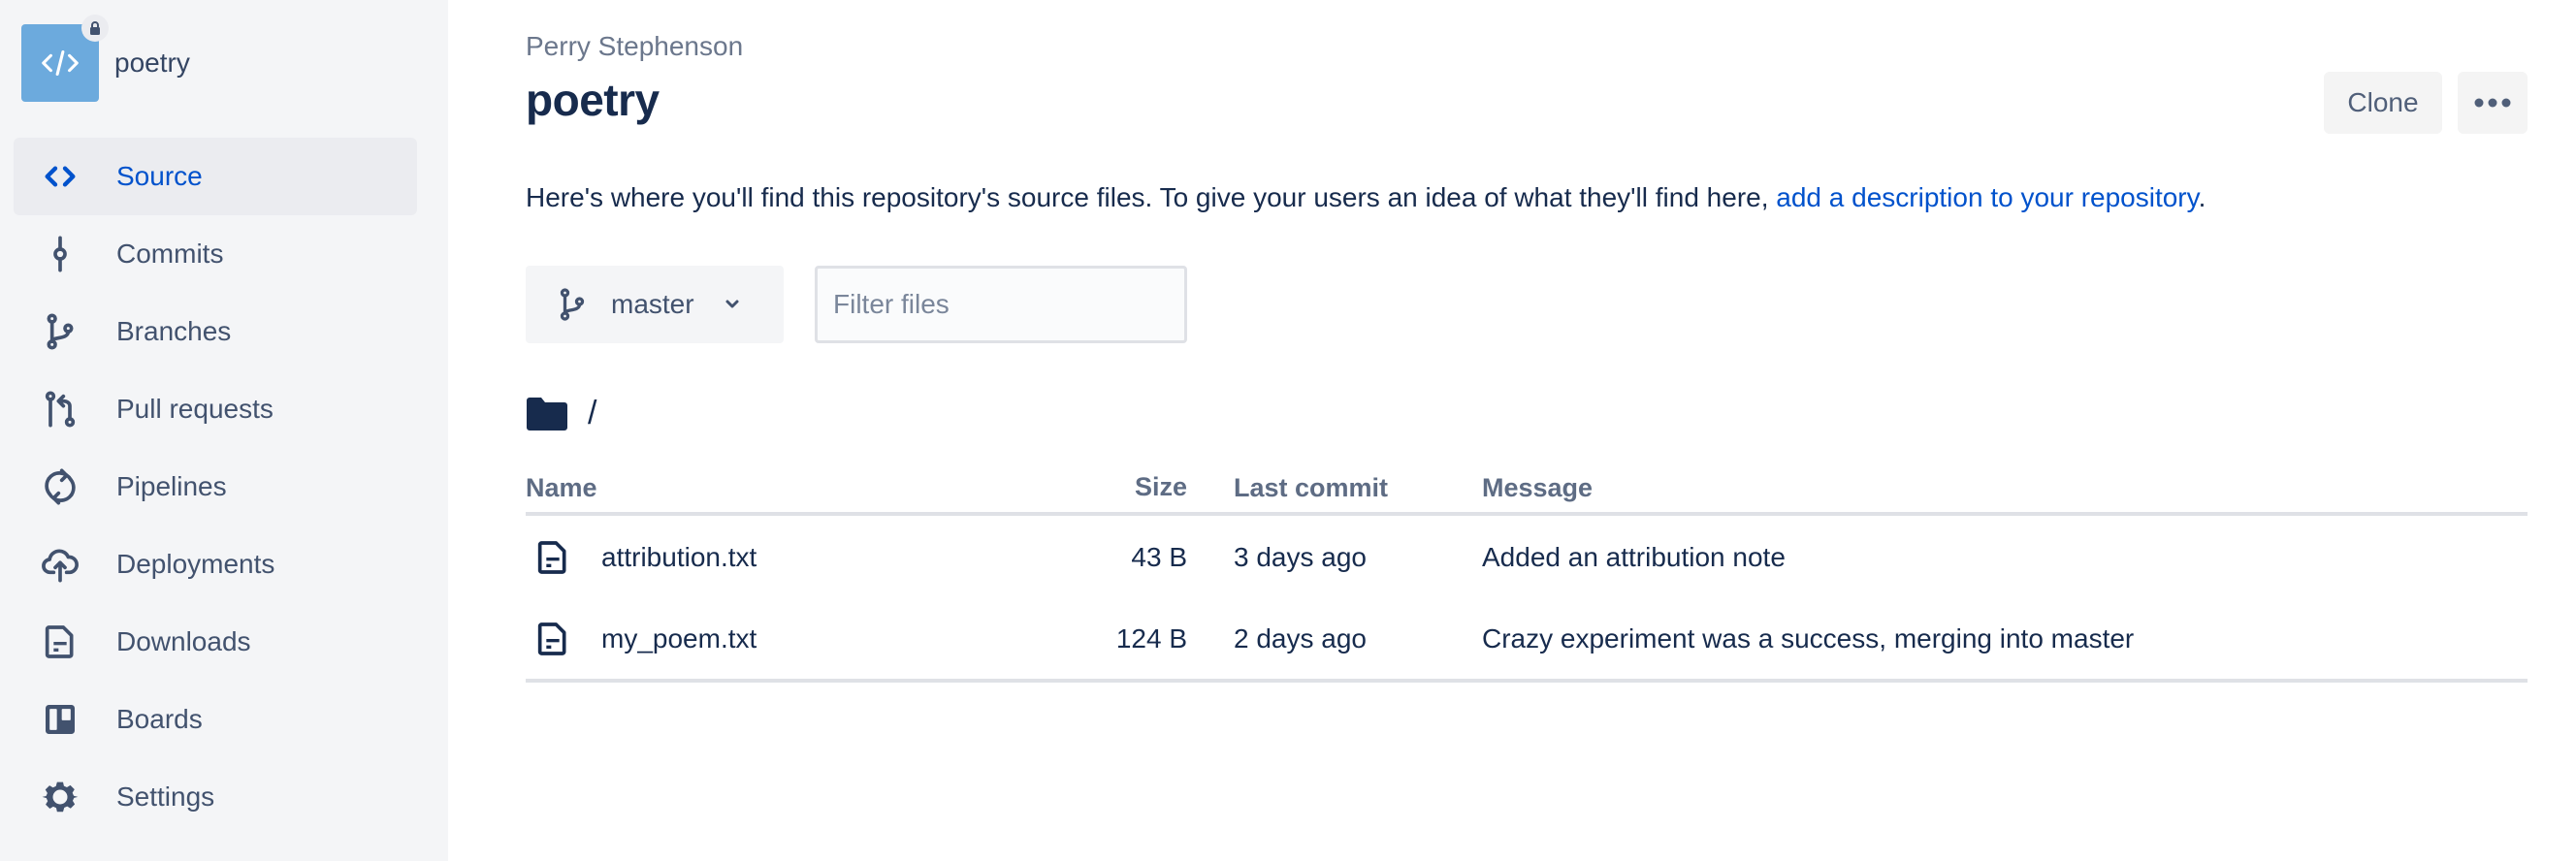  What do you see at coordinates (652, 304) in the screenshot?
I see `branch-name: master` at bounding box center [652, 304].